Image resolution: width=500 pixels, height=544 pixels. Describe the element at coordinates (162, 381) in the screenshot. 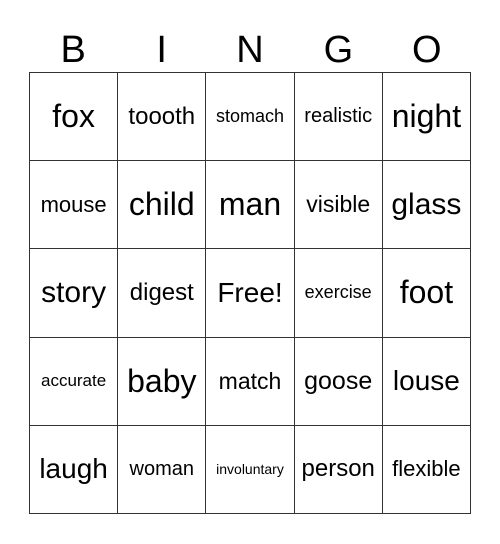

I see `bingo-cell: baby` at that location.